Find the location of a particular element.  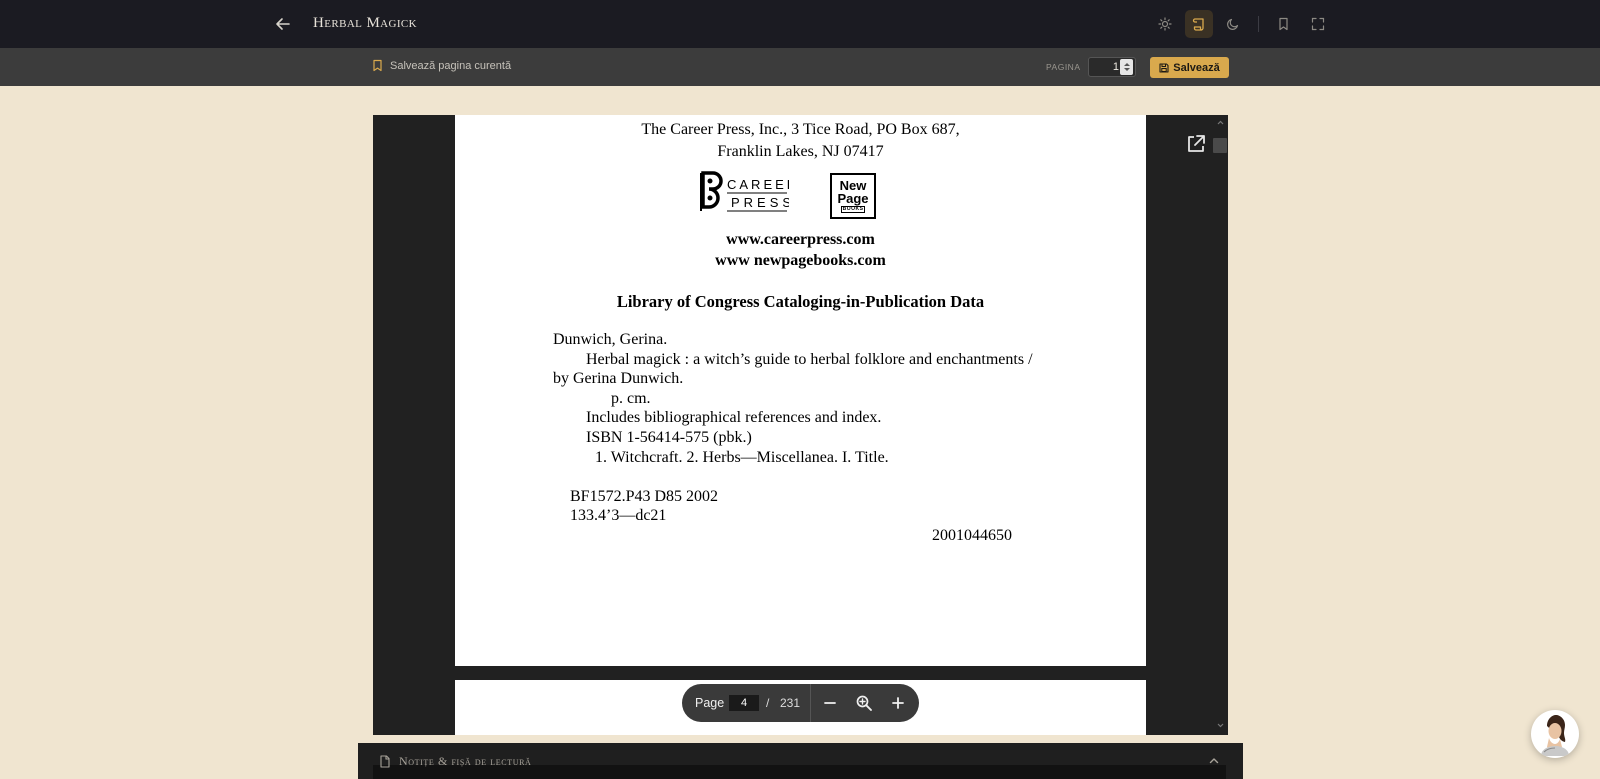

zoom-magnifier-icon is located at coordinates (864, 703).